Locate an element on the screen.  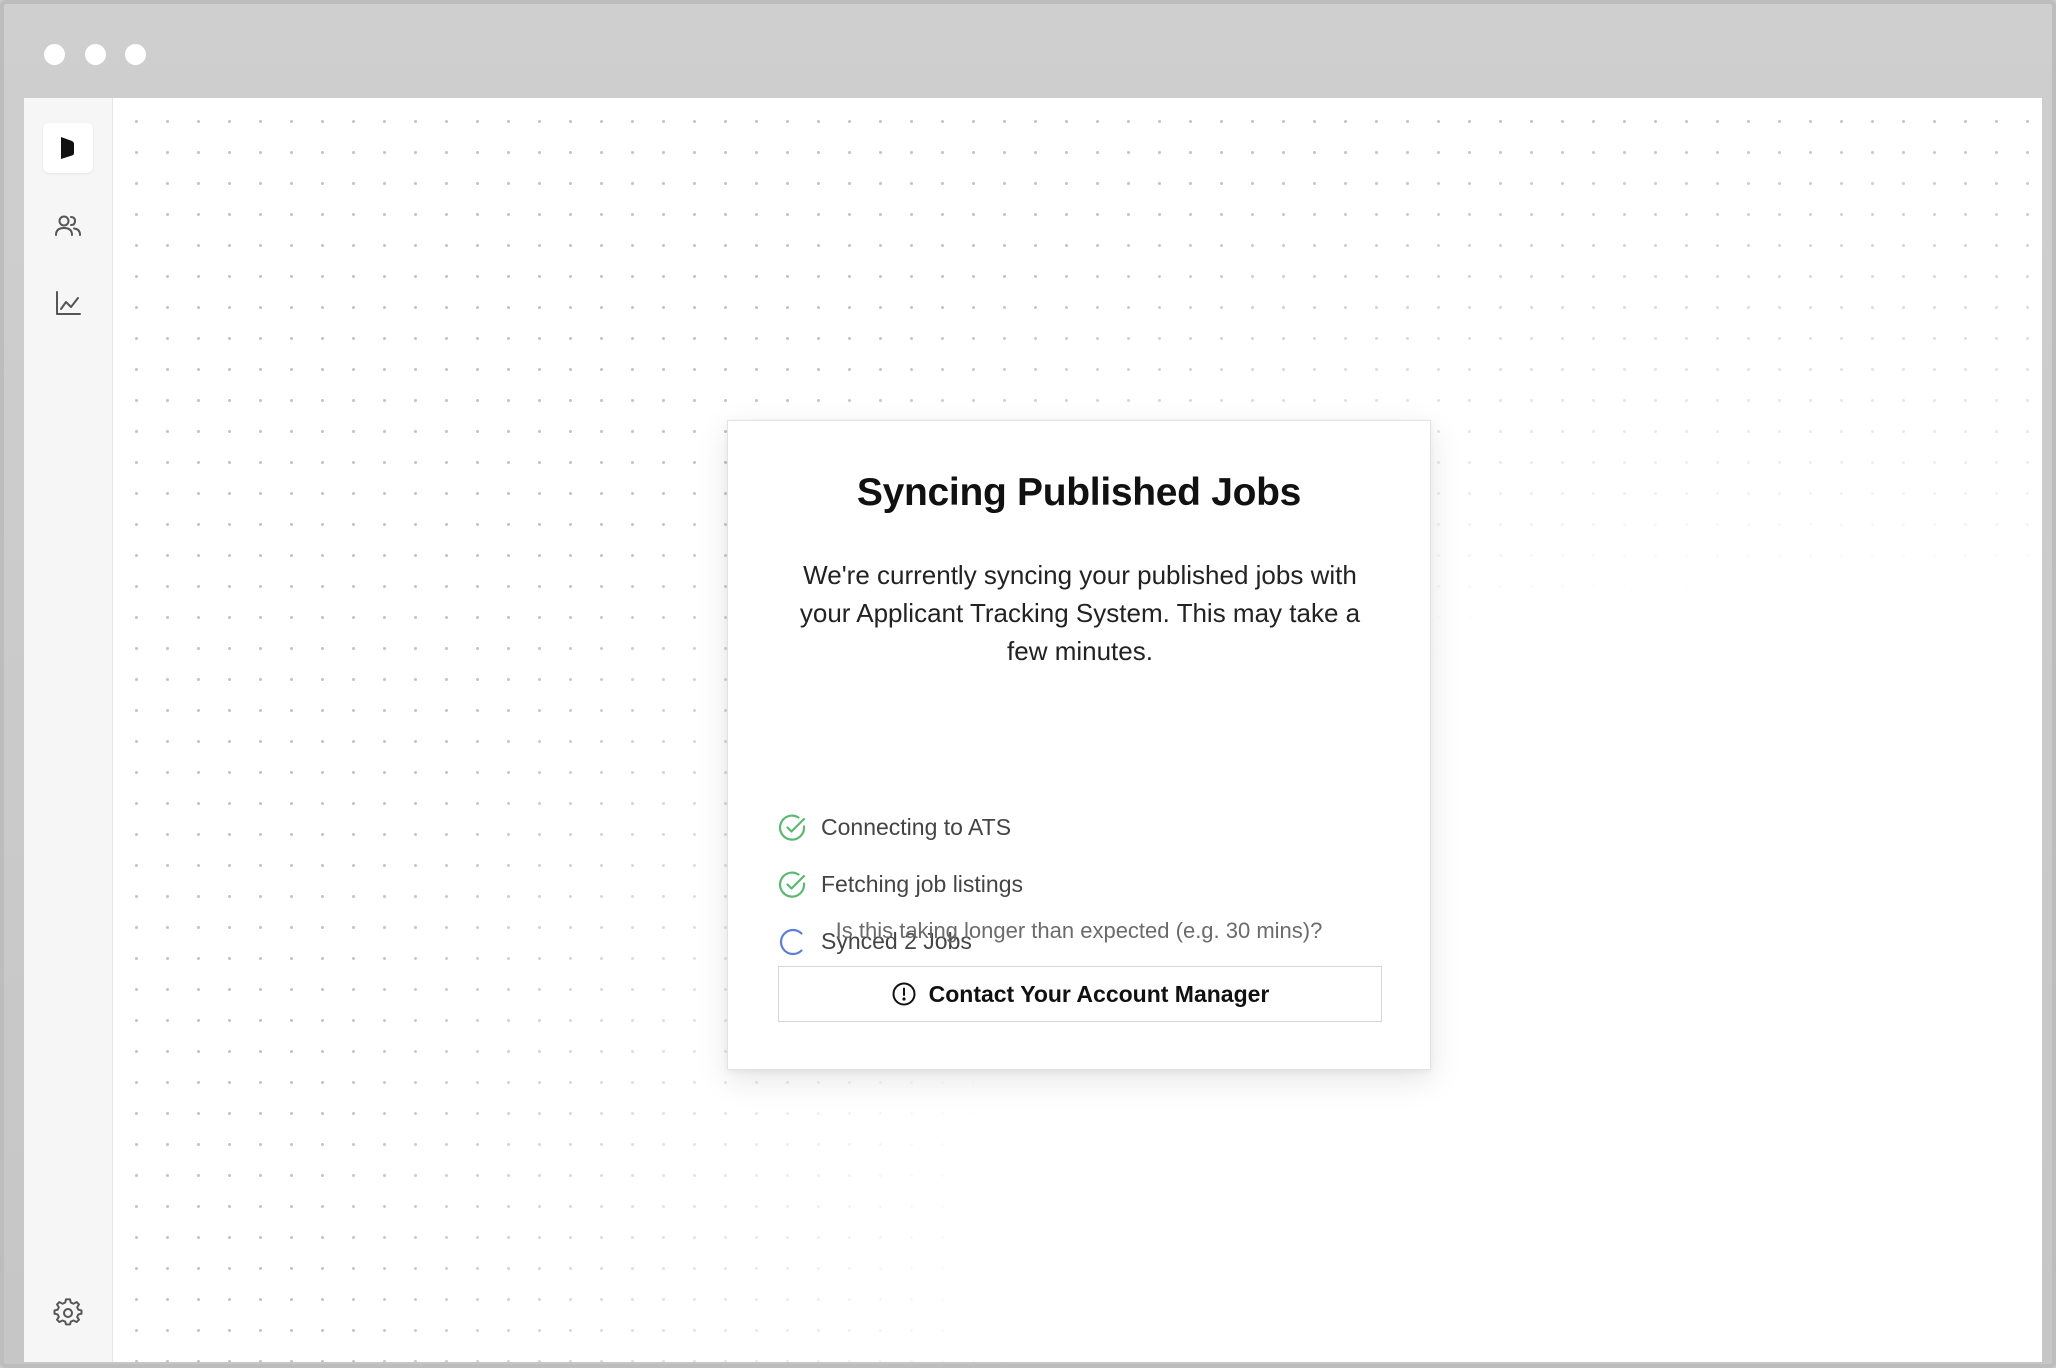
window-close-button is located at coordinates (54, 54).